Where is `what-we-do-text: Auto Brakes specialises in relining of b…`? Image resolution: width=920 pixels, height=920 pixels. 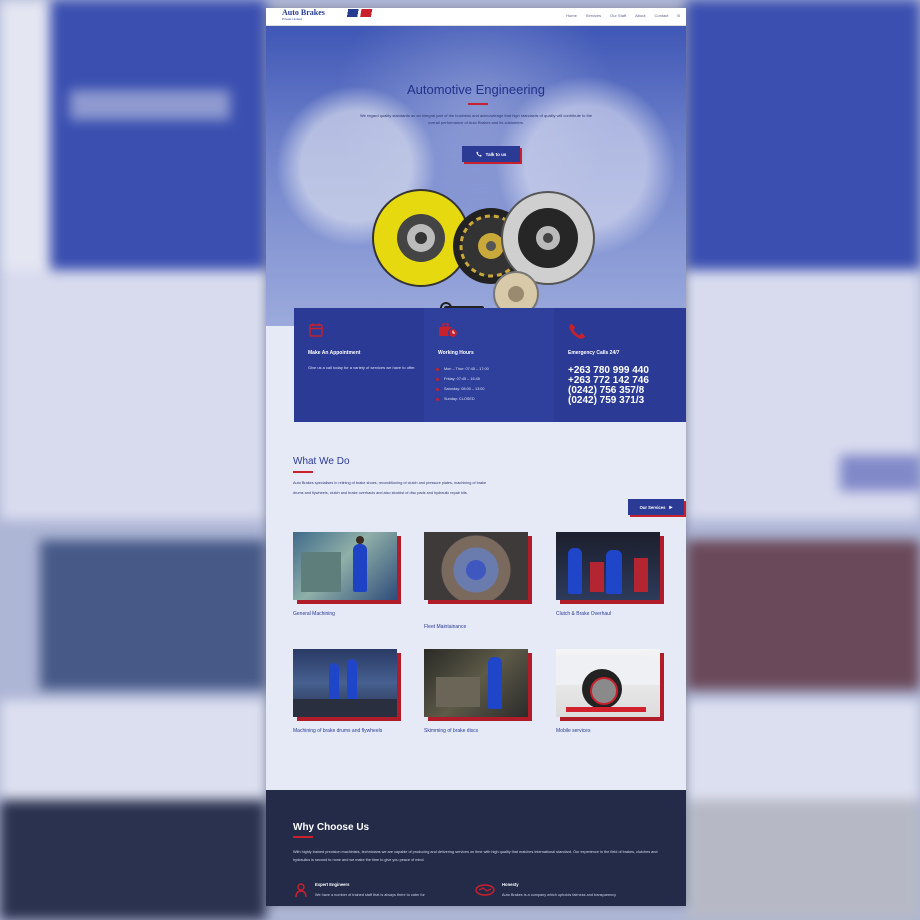 what-we-do-text: Auto Brakes specialises in relining of b… is located at coordinates (390, 488).